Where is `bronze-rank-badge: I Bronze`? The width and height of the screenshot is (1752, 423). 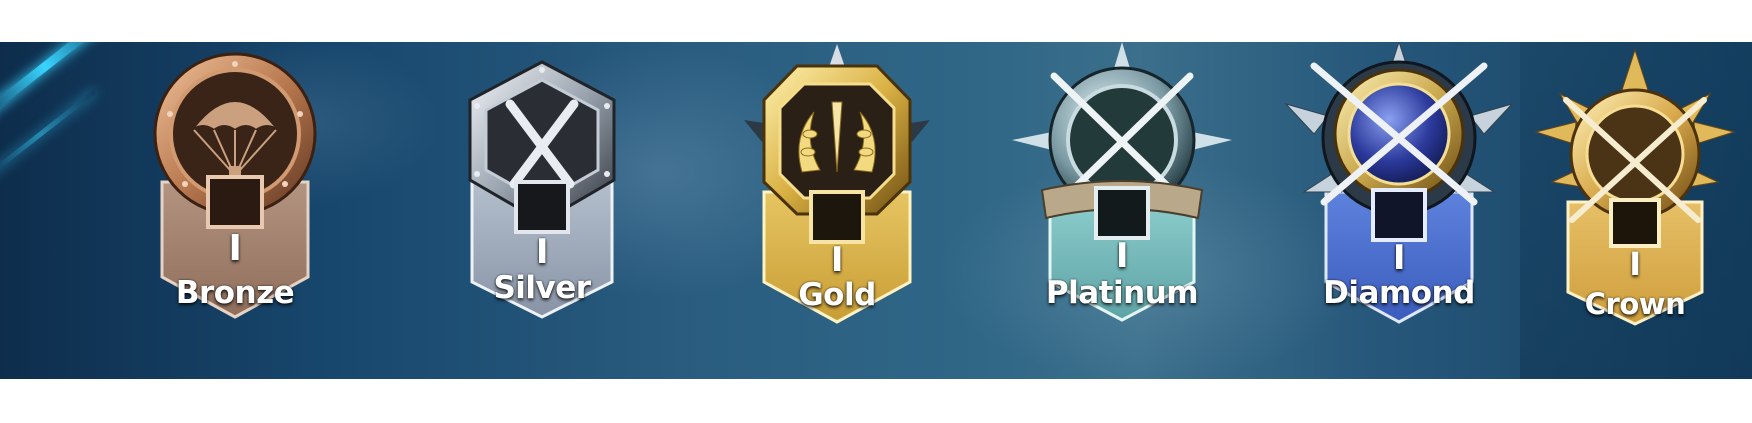 bronze-rank-badge: I Bronze is located at coordinates (235, 197).